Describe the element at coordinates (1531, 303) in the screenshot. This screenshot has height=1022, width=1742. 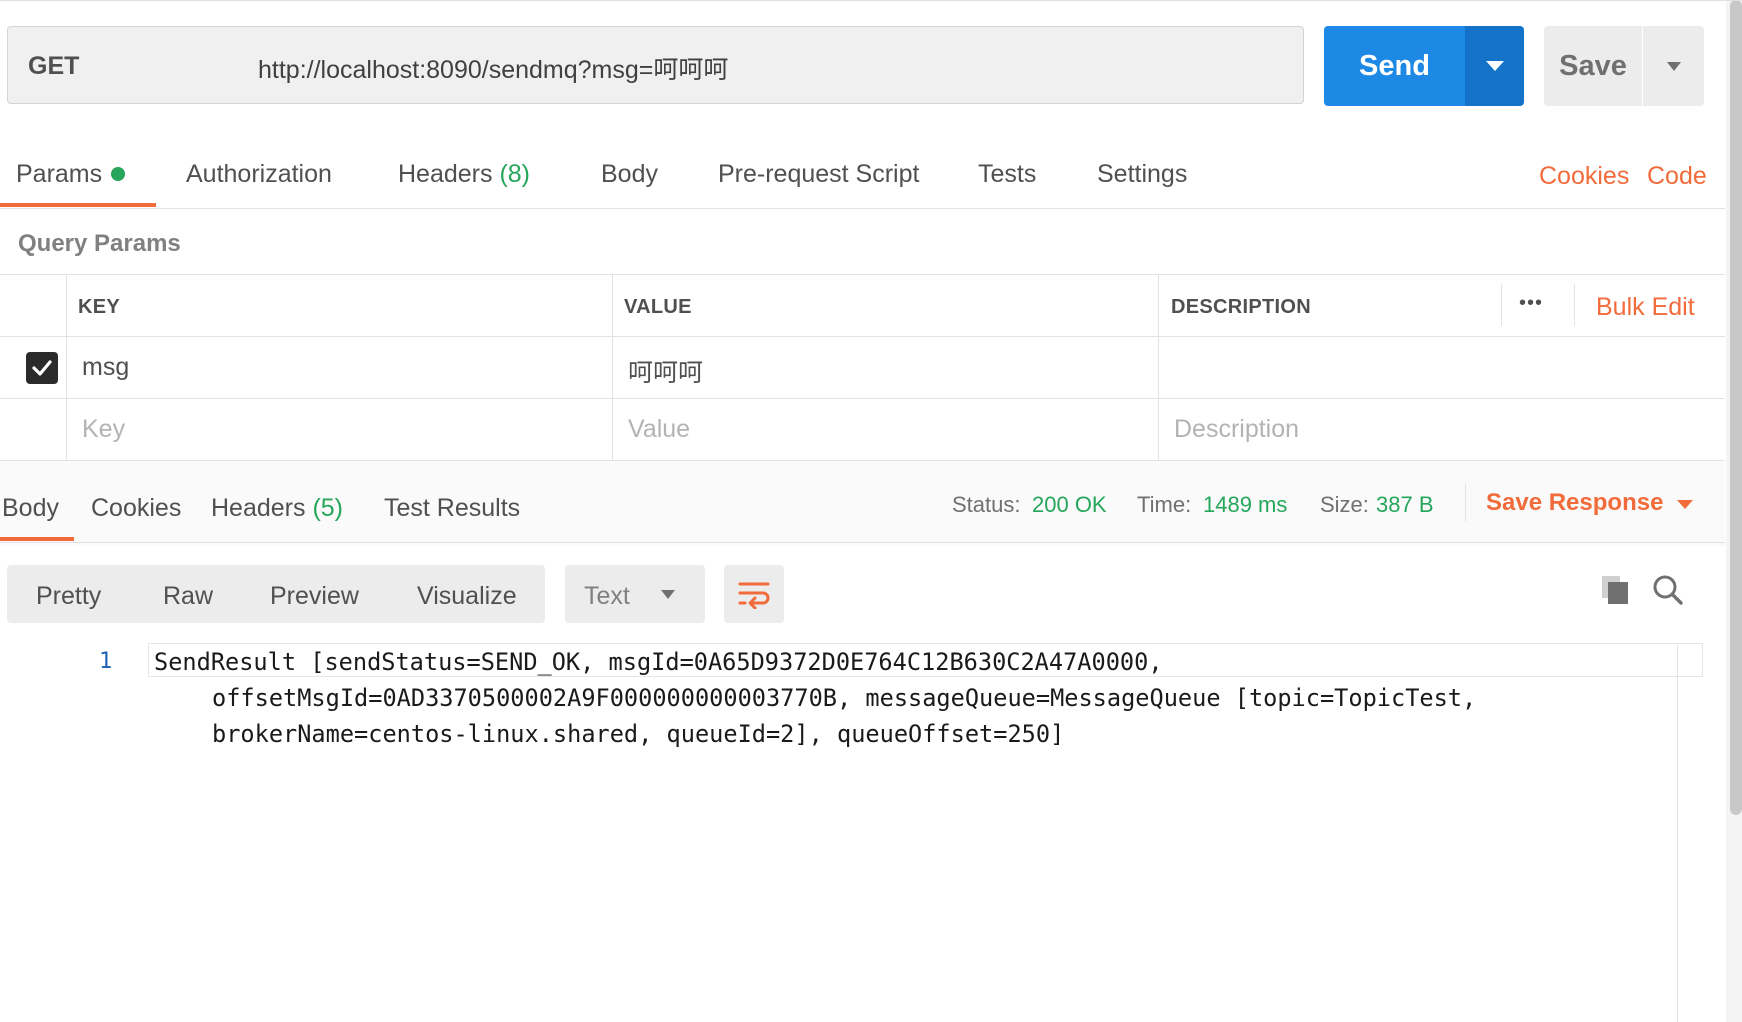
I see `more-options-icon: •••` at that location.